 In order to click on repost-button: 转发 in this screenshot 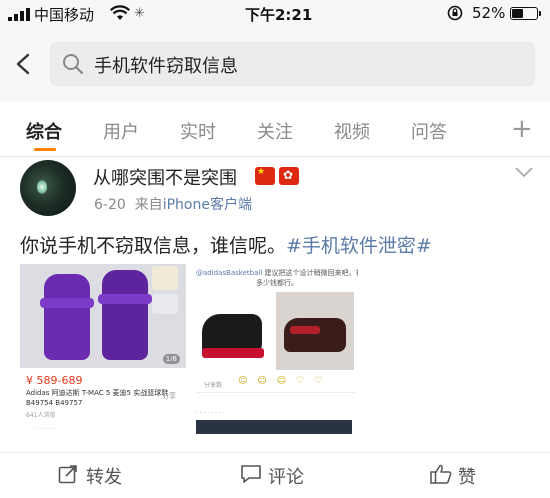, I will do `click(104, 476)`.